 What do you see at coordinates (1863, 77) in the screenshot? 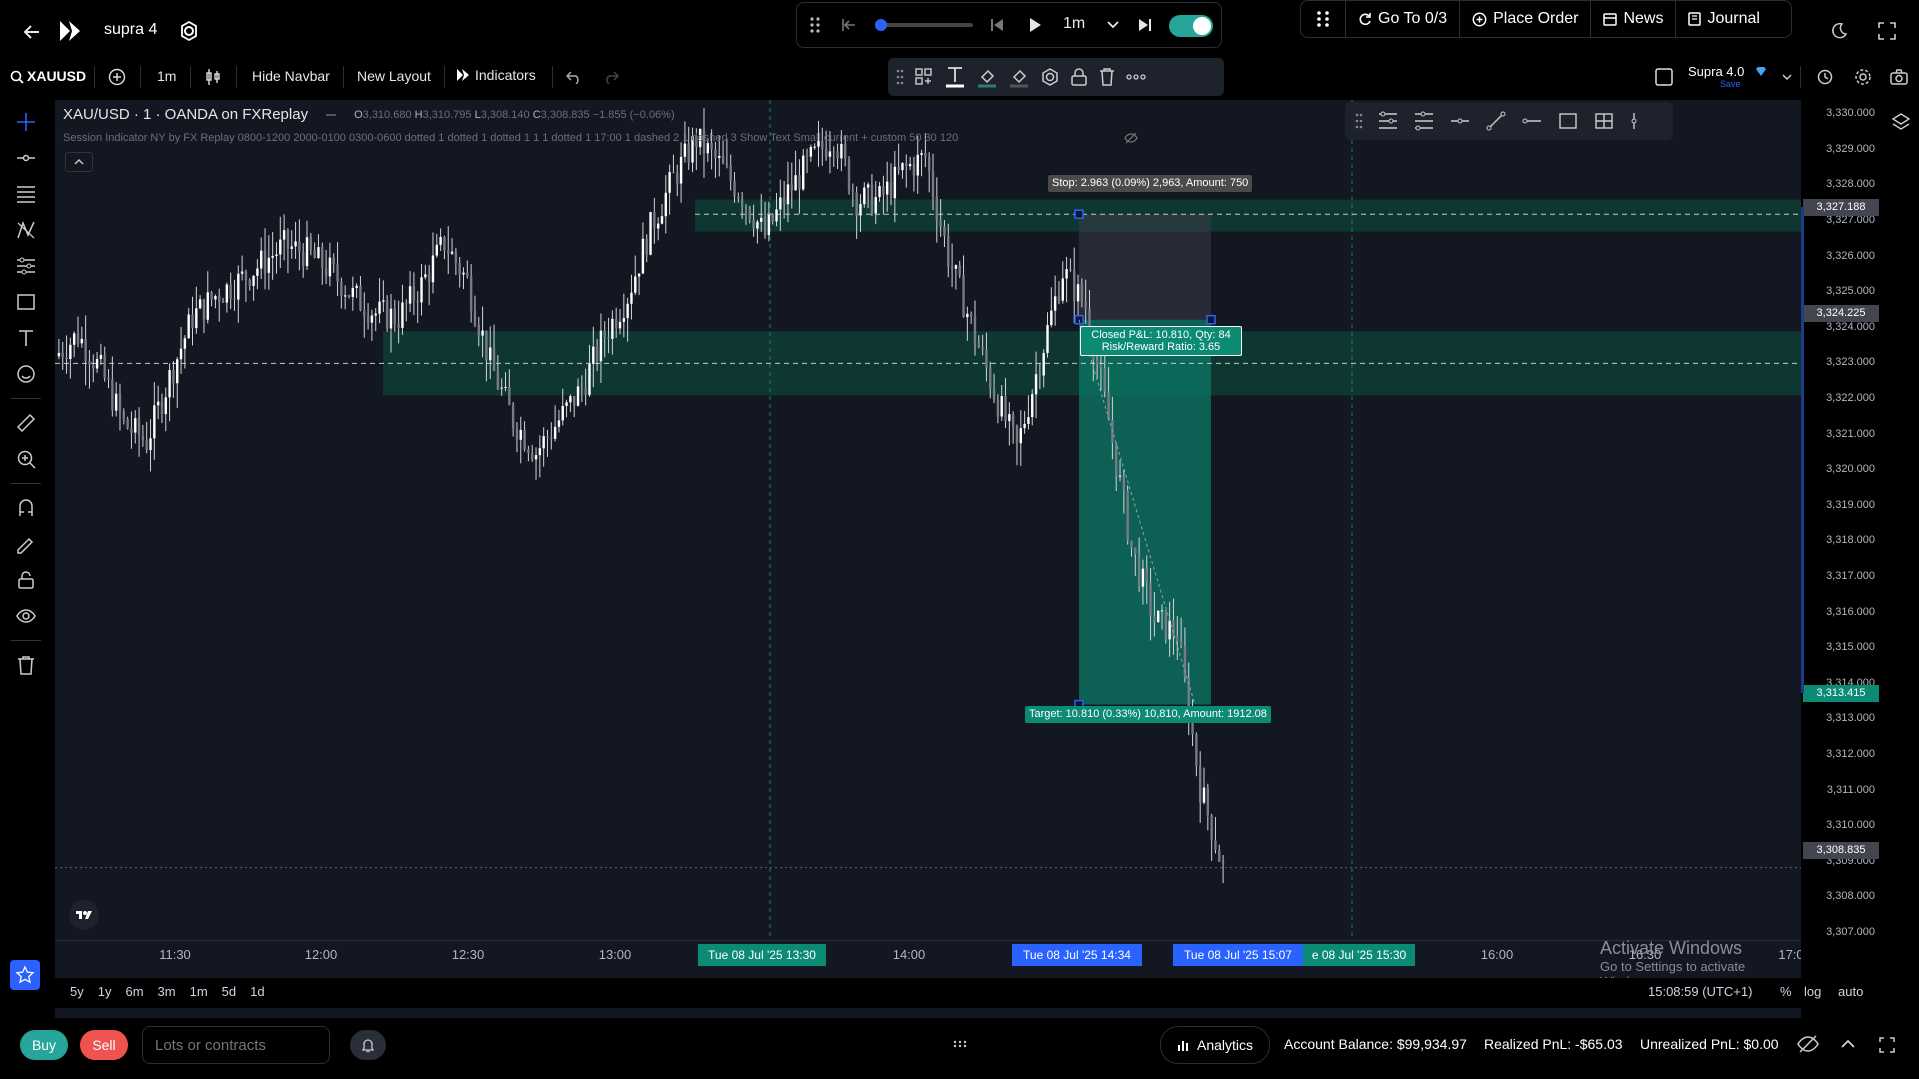
I see `gear-icon` at bounding box center [1863, 77].